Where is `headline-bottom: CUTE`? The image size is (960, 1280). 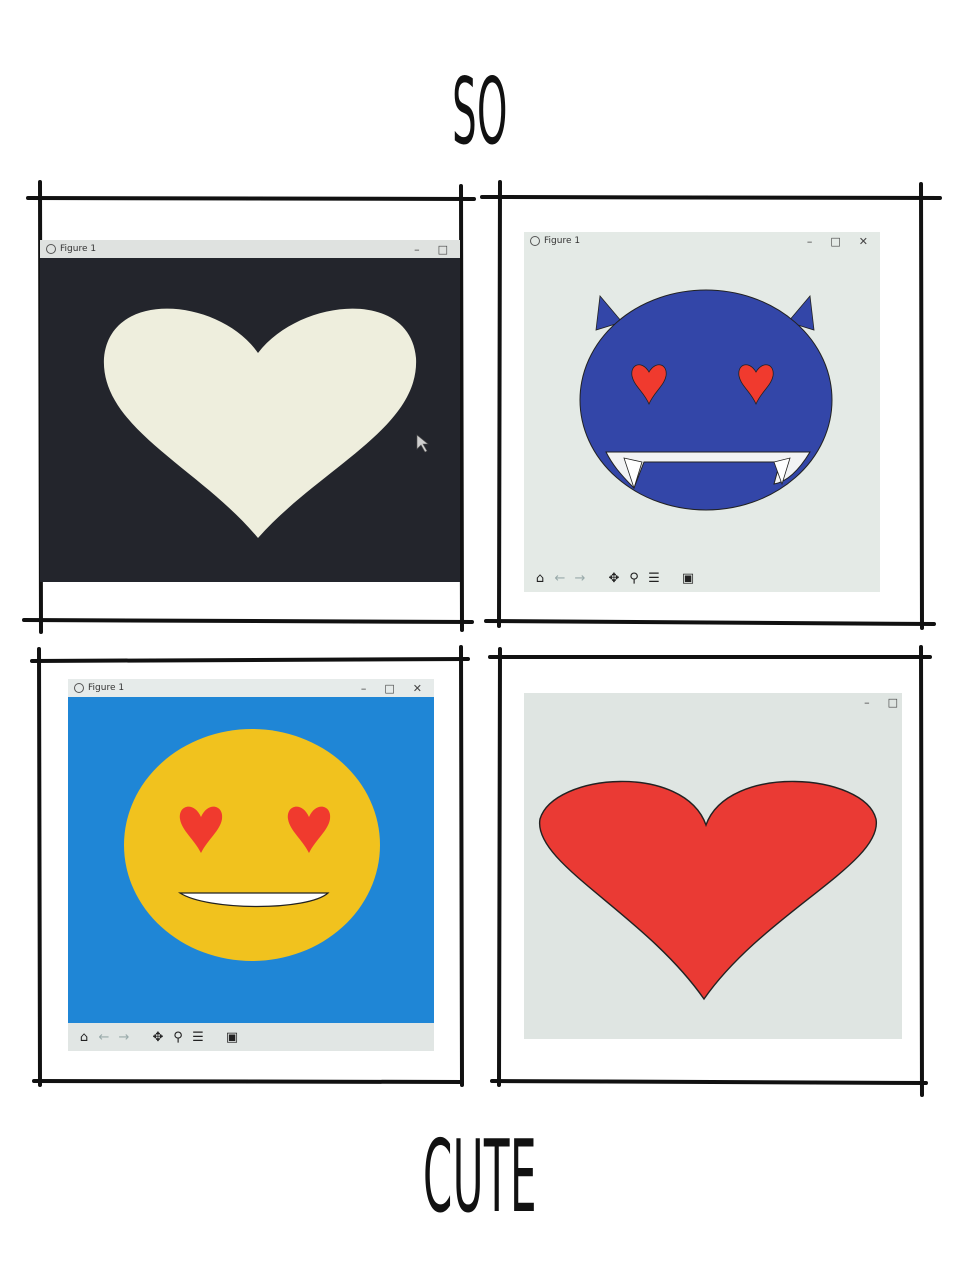 headline-bottom: CUTE is located at coordinates (480, 1176).